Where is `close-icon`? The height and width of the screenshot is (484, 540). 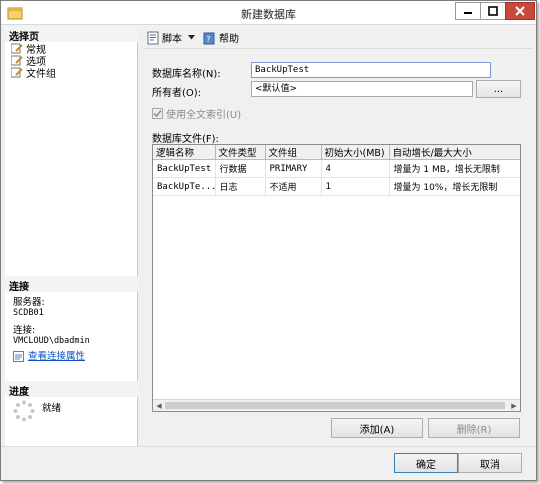 close-icon is located at coordinates (520, 11).